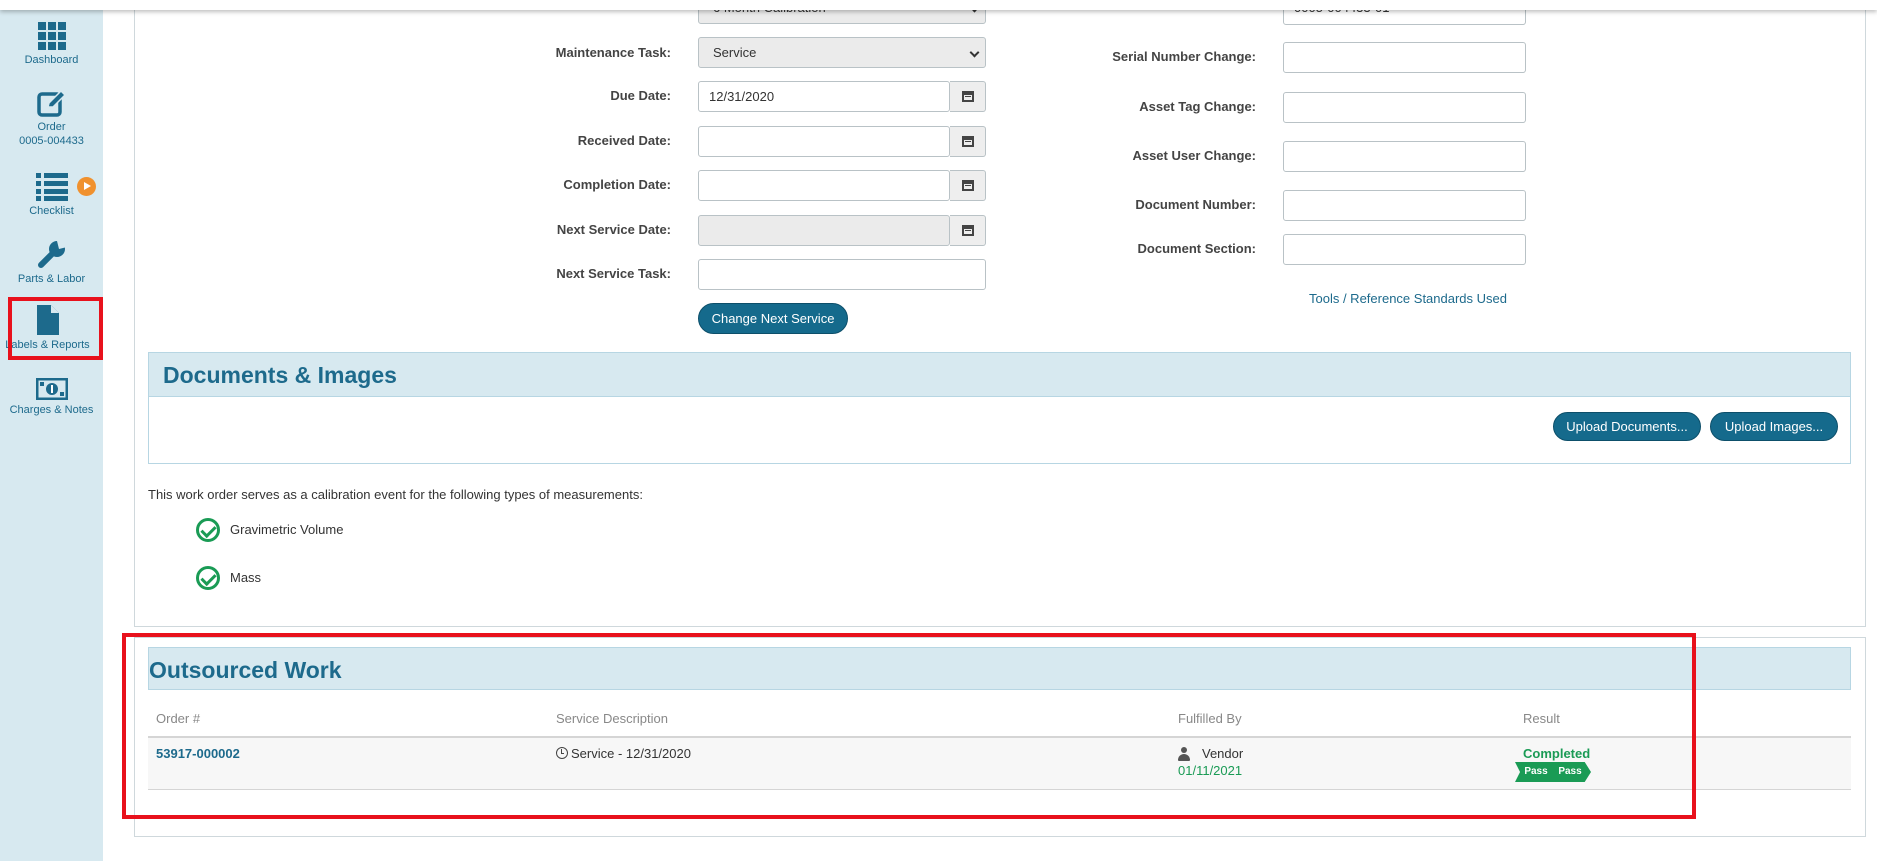 The height and width of the screenshot is (861, 1877). I want to click on next-service-task-label: Next Service Task:, so click(613, 273).